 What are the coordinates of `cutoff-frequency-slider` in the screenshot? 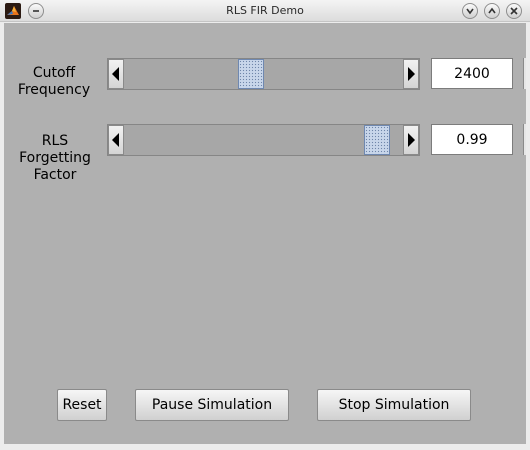 It's located at (263, 74).